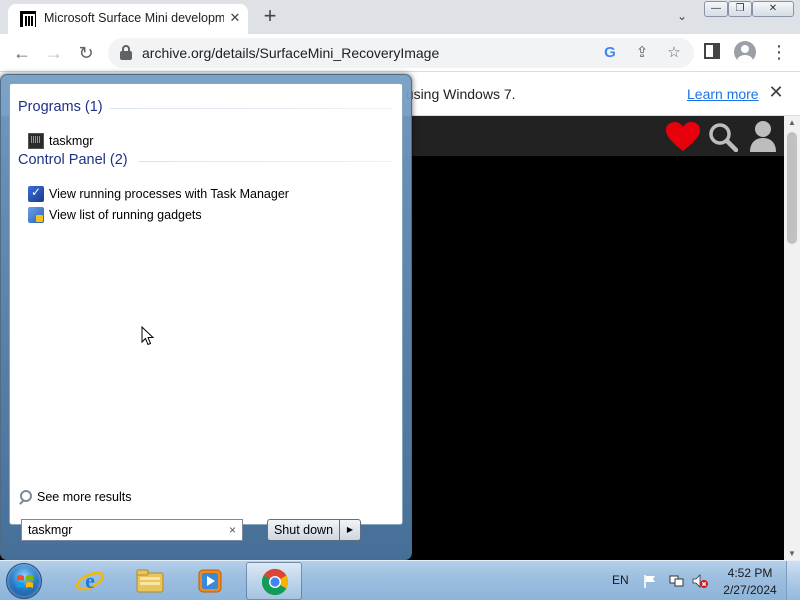 The image size is (800, 600). I want to click on group-header-control-panel: Control Panel (2), so click(73, 160).